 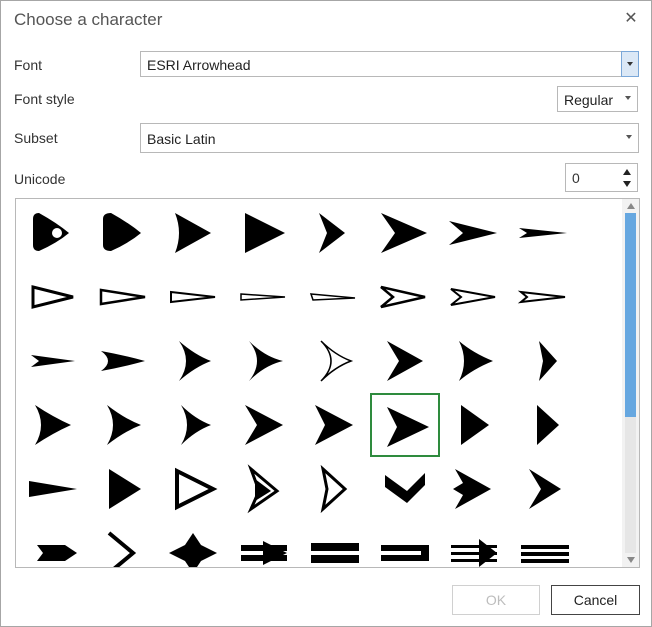 I want to click on arrowhead-notched-selected-icon, so click(x=405, y=425).